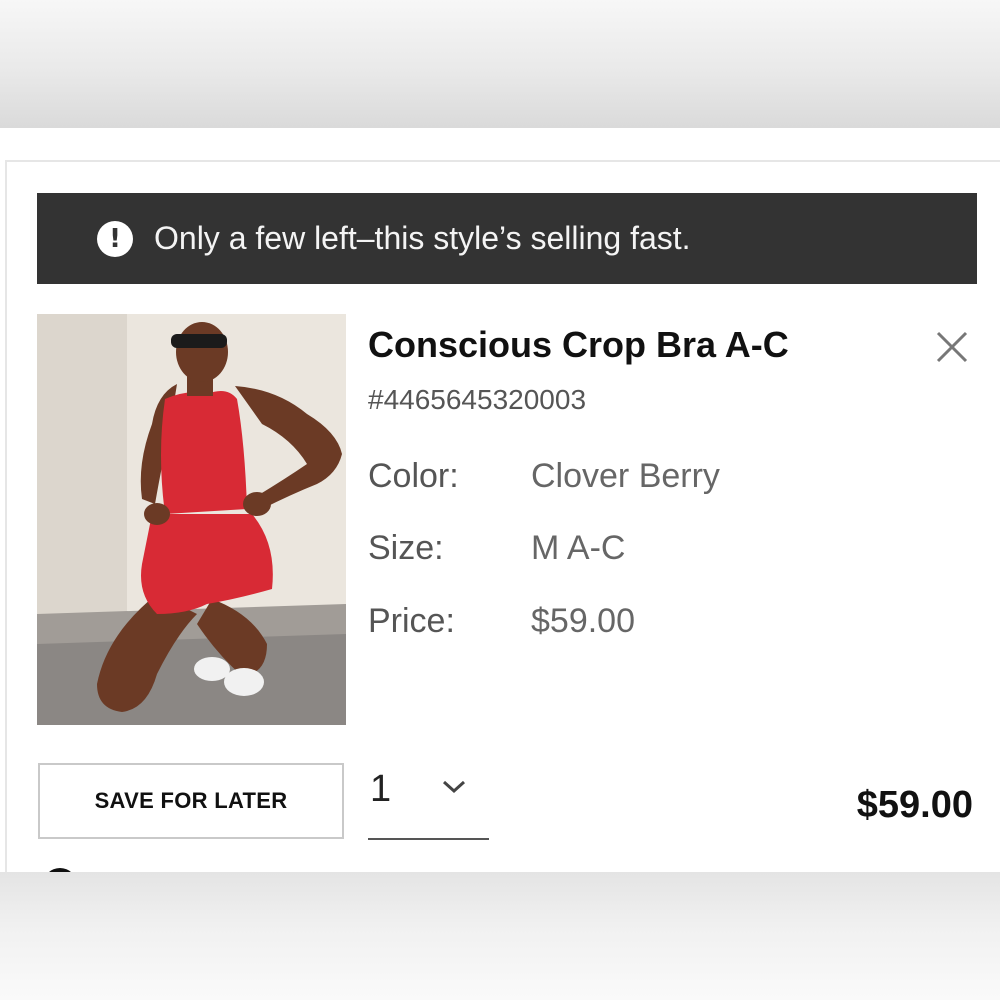  What do you see at coordinates (477, 399) in the screenshot?
I see `product-sku: #4465645320003` at bounding box center [477, 399].